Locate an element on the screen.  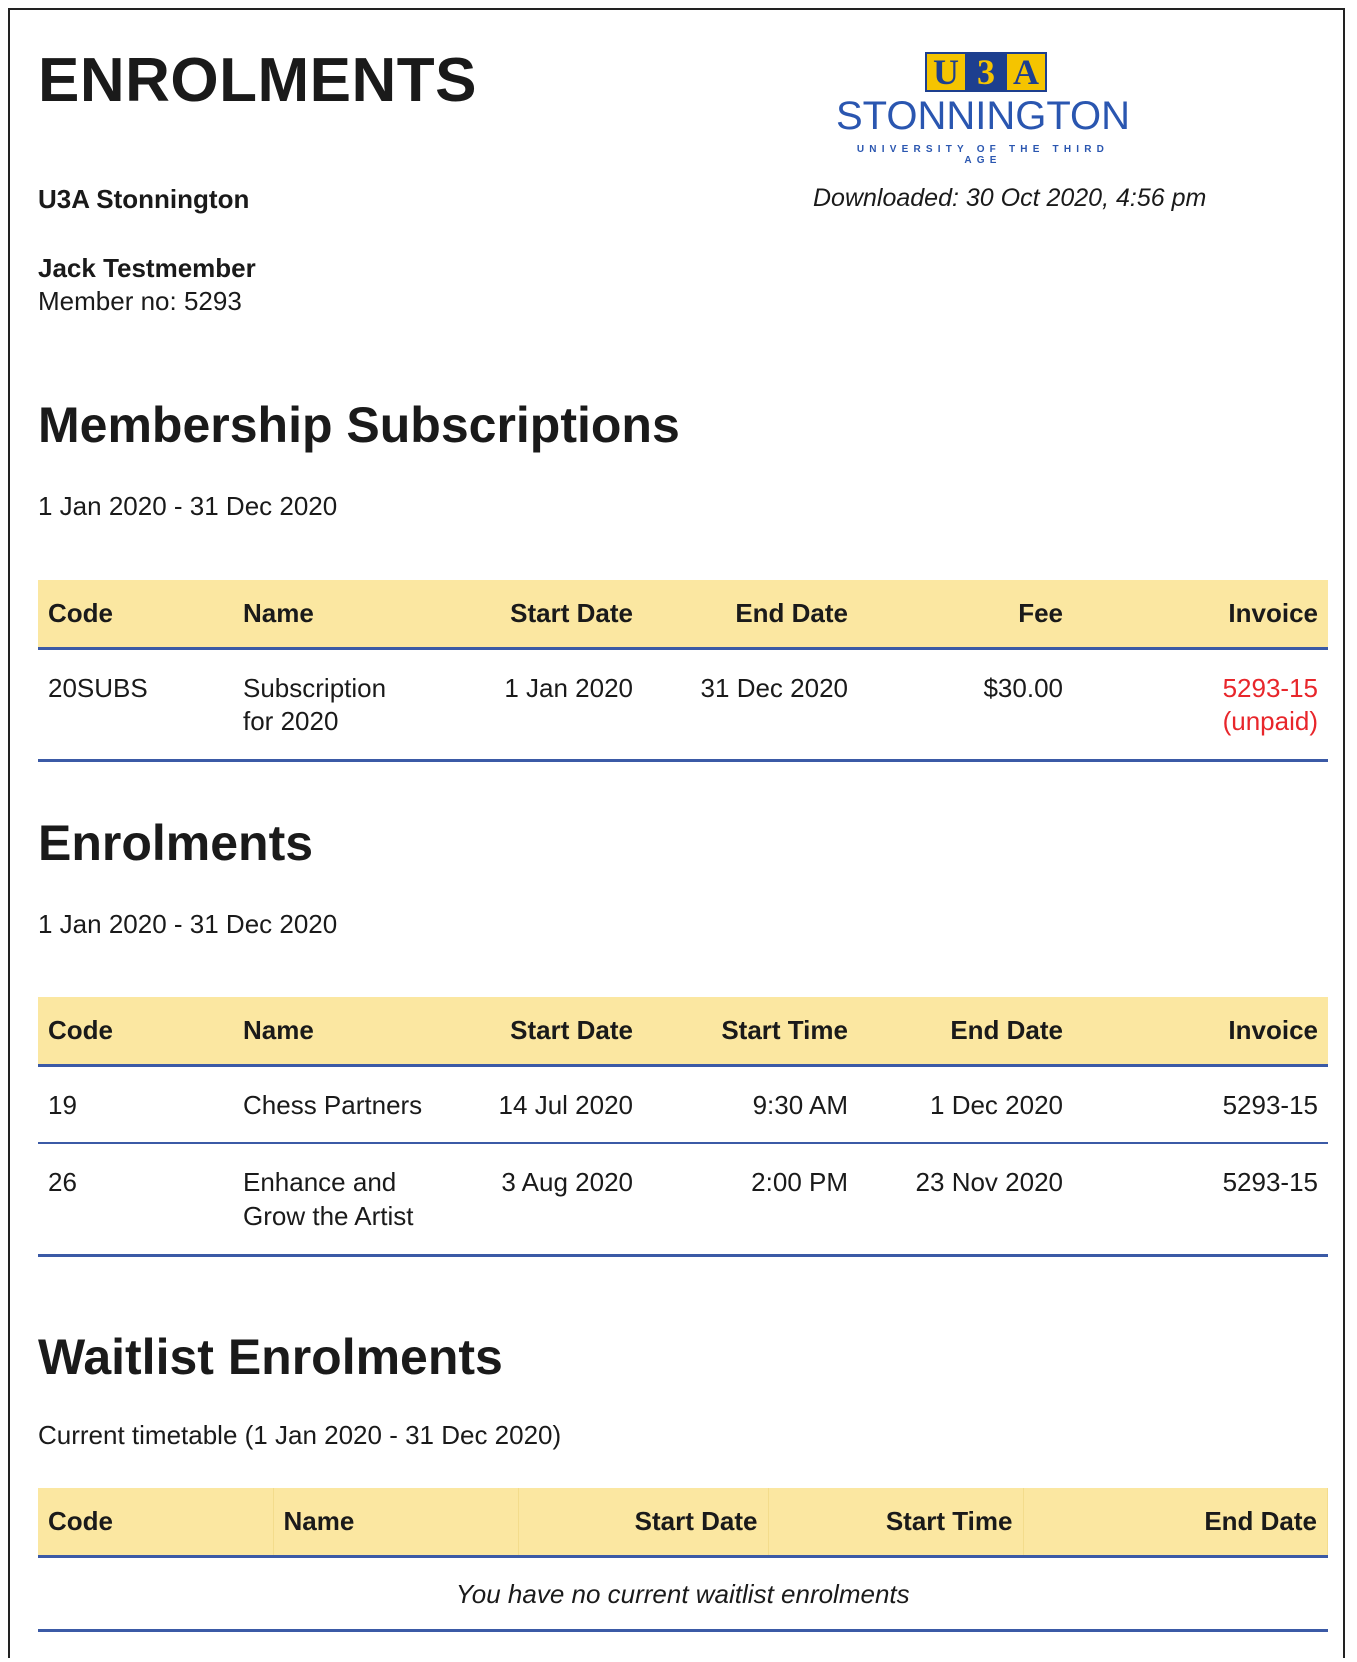
logo-letter-boxes: U 3 A is located at coordinates (986, 72).